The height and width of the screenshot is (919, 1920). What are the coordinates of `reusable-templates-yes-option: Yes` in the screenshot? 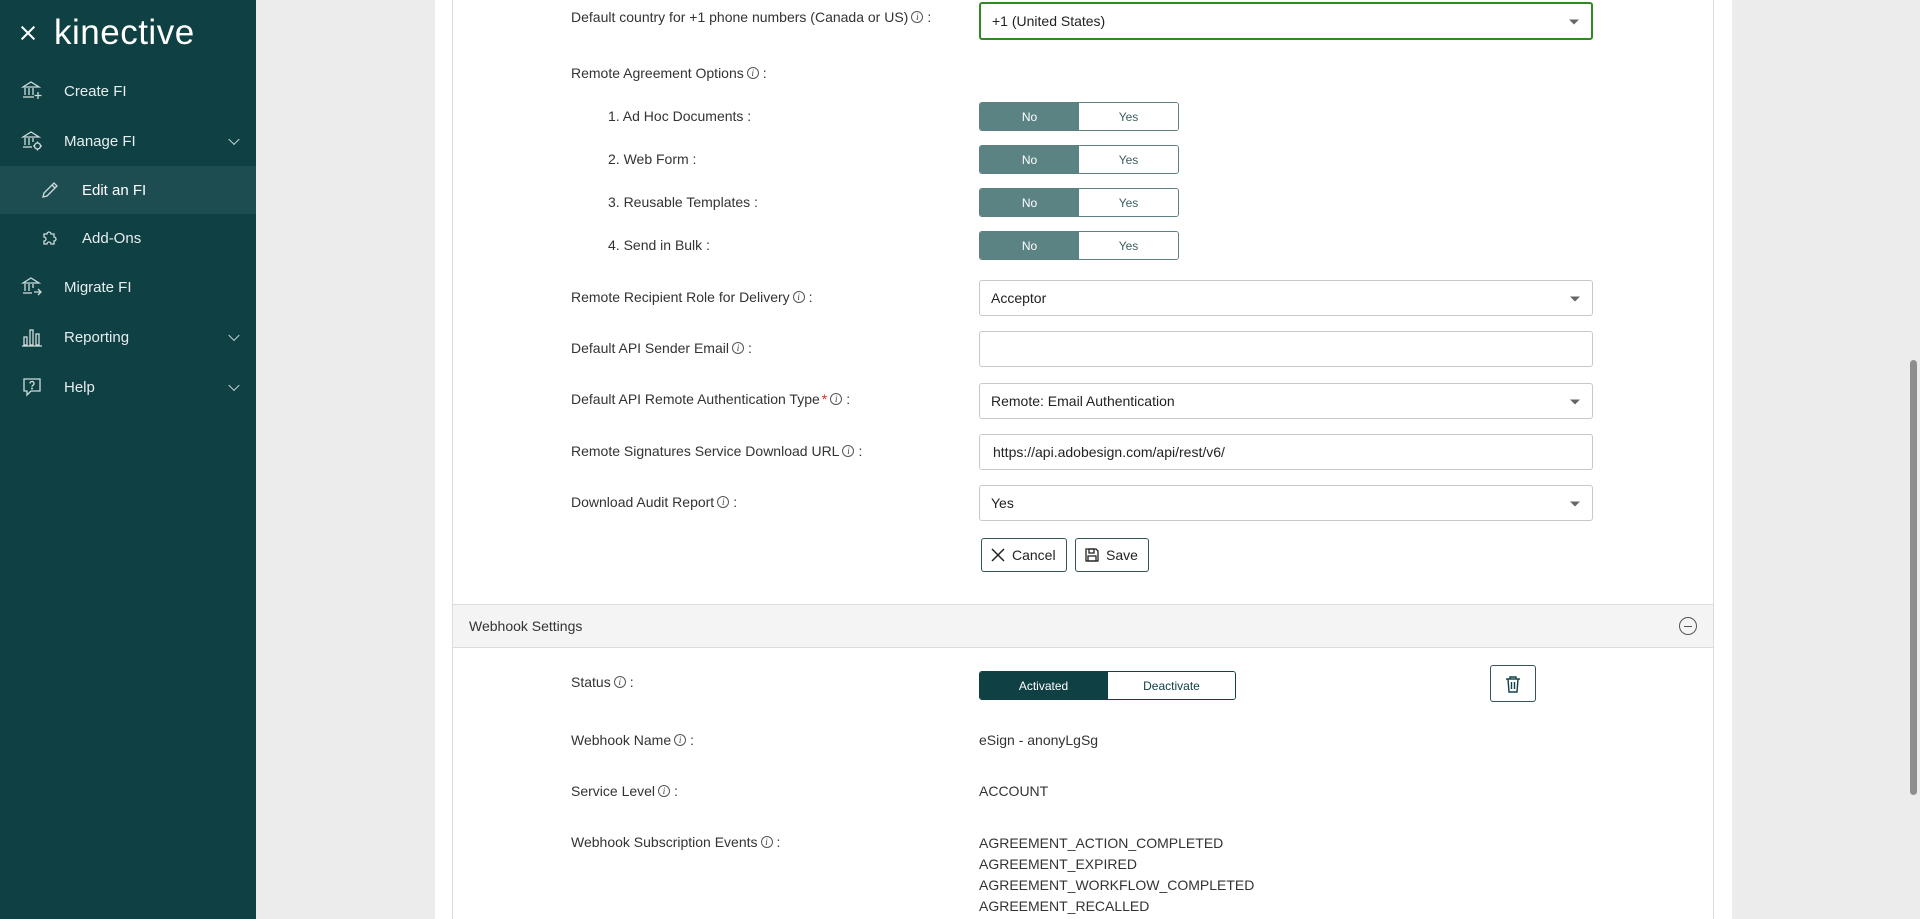 It's located at (1128, 202).